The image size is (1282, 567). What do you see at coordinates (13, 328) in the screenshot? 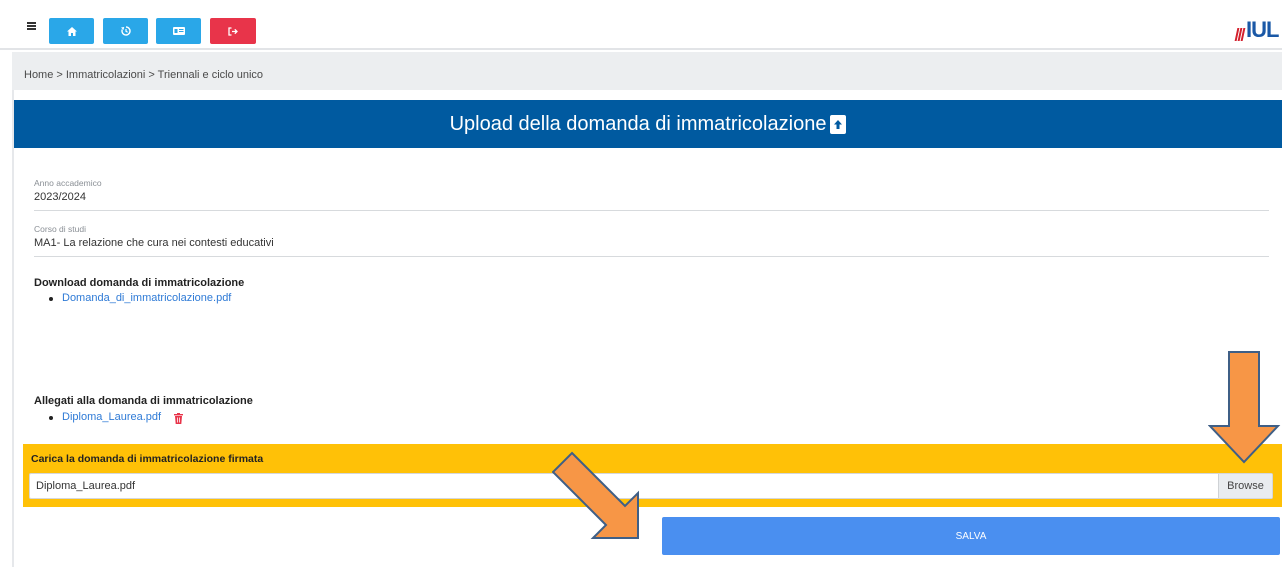
I see `content-left-border` at bounding box center [13, 328].